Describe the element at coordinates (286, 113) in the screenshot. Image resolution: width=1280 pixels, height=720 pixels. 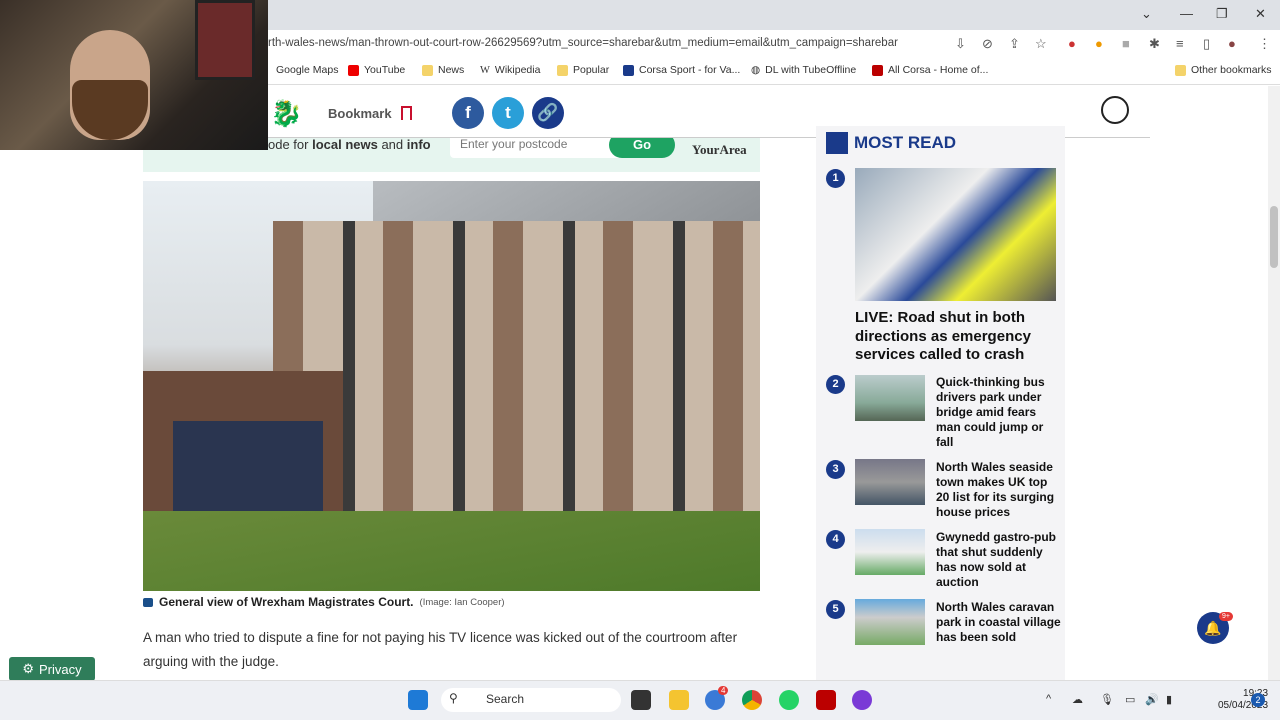
I see `dragon-logo: 🐉` at that location.